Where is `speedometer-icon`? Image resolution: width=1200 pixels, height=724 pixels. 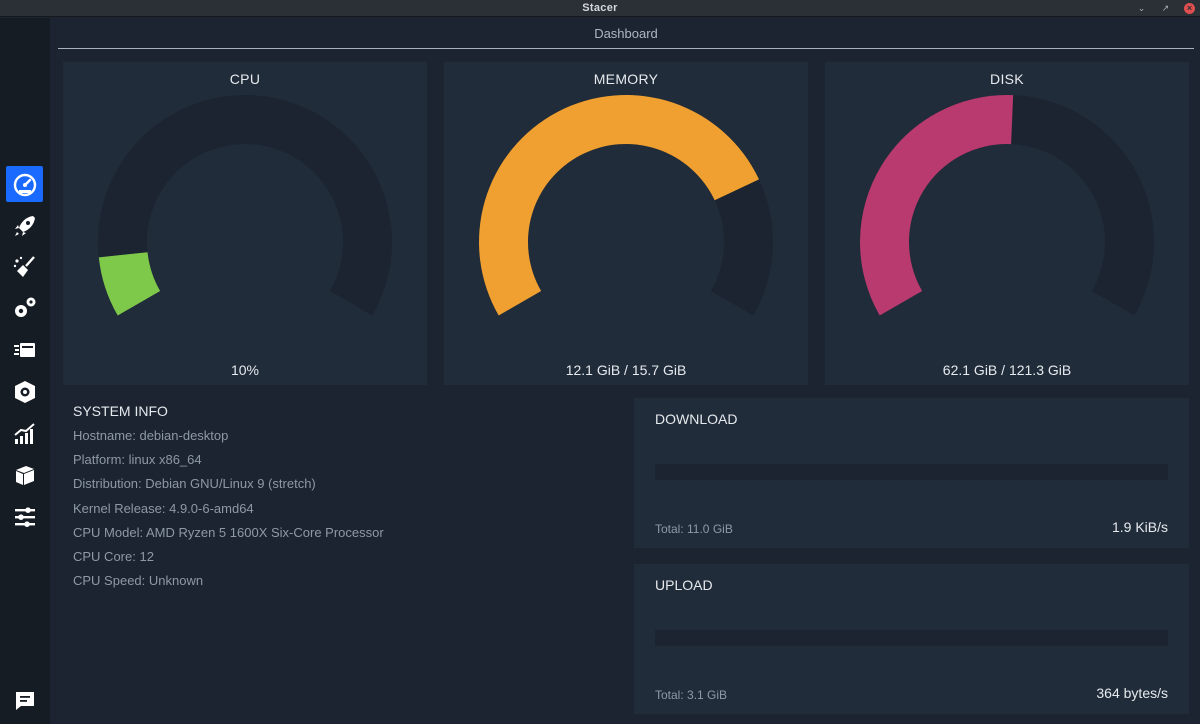
speedometer-icon is located at coordinates (24, 185).